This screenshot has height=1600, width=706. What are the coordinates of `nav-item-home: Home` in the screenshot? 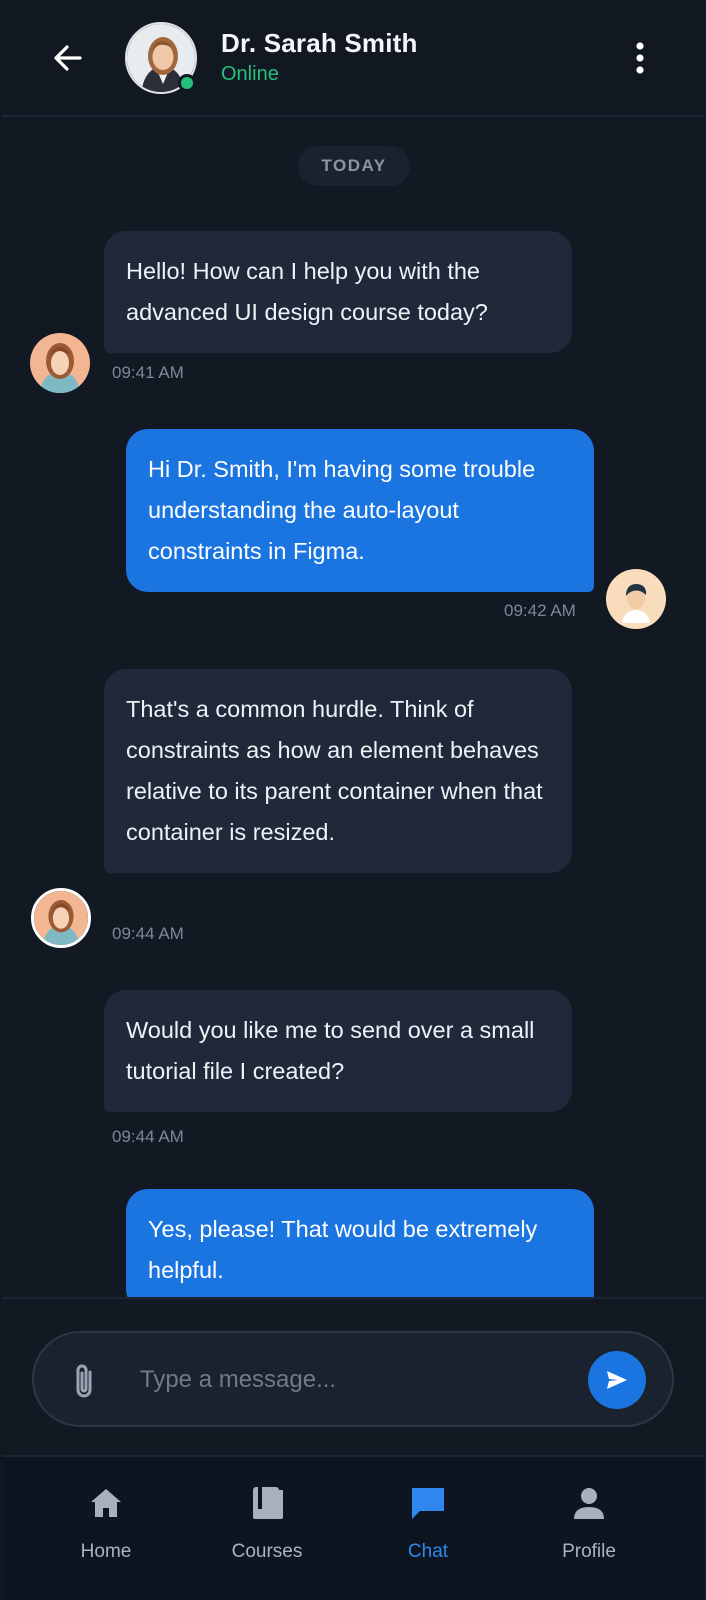 It's located at (106, 1529).